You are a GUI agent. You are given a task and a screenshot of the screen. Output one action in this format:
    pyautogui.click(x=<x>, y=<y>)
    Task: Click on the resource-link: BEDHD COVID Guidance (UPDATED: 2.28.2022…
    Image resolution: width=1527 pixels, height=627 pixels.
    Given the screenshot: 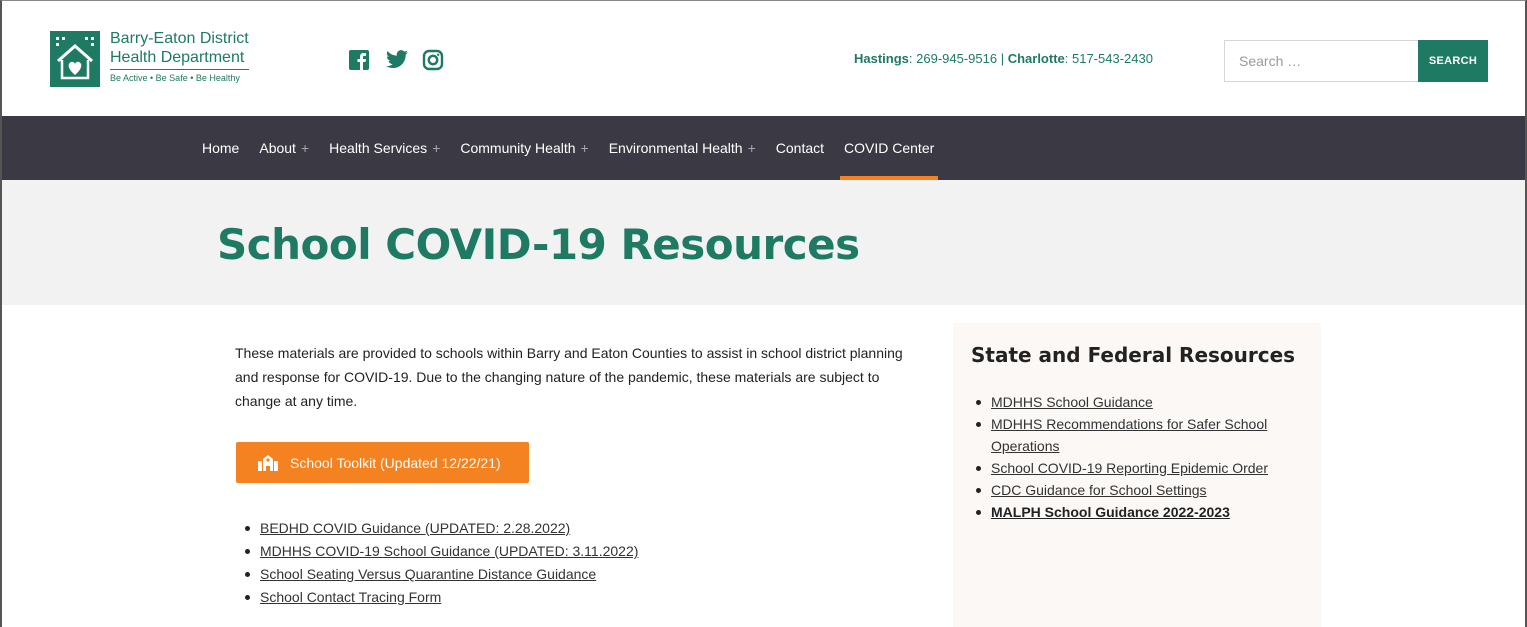 What is the action you would take?
    pyautogui.click(x=415, y=528)
    